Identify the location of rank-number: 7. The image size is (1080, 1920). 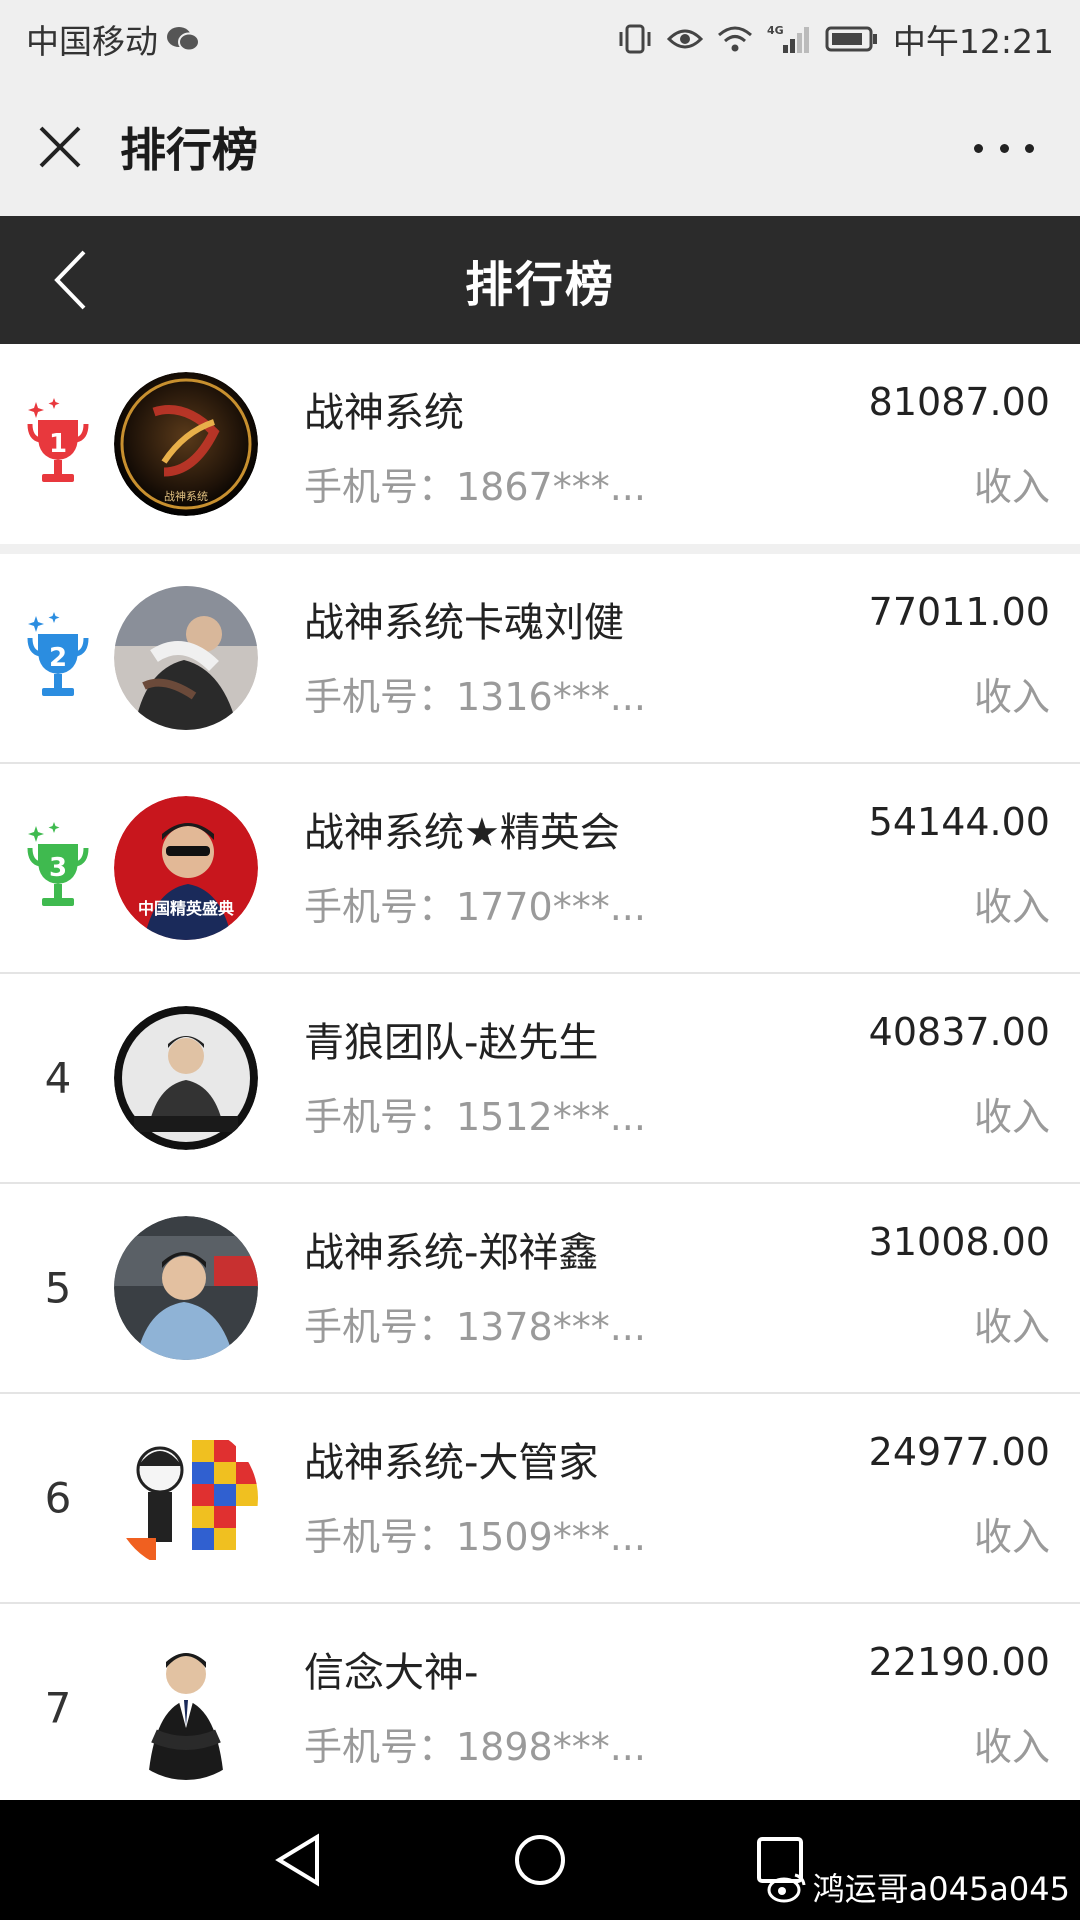
(58, 1708).